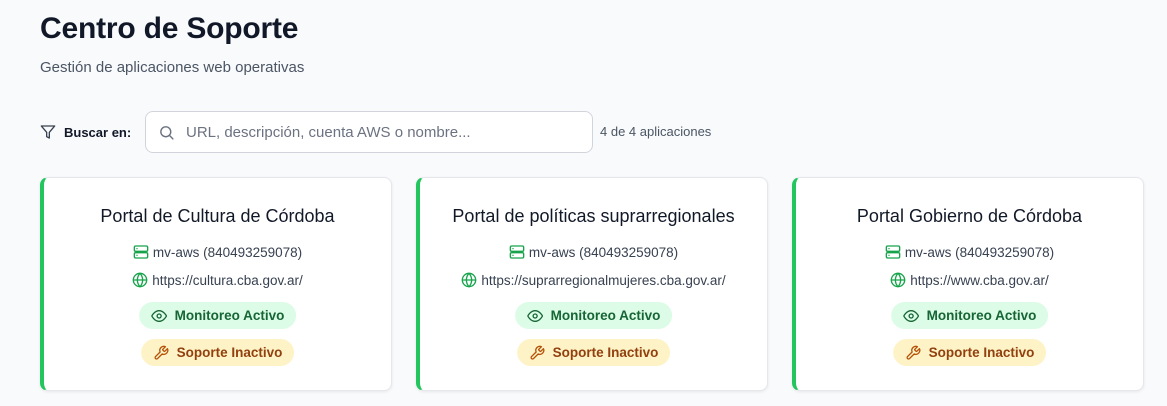 This screenshot has height=406, width=1167. What do you see at coordinates (98, 132) in the screenshot?
I see `filter-label-text: Buscar en:` at bounding box center [98, 132].